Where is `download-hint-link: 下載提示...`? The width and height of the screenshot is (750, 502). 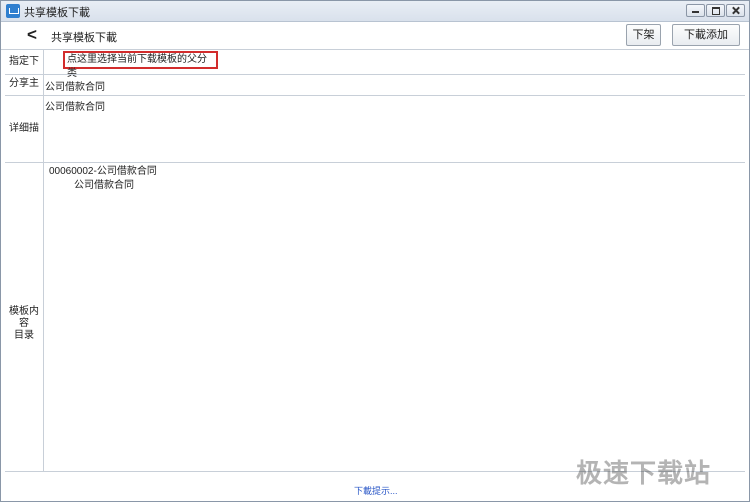 download-hint-link: 下載提示... is located at coordinates (376, 490).